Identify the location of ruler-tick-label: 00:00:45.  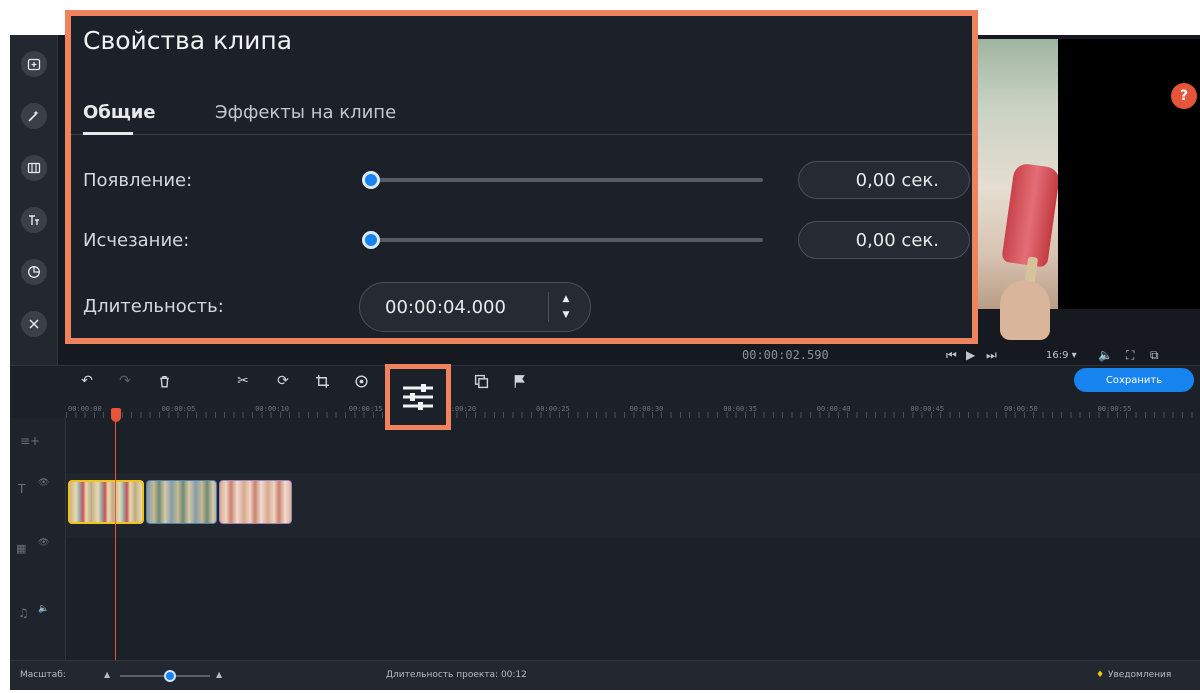
(927, 409).